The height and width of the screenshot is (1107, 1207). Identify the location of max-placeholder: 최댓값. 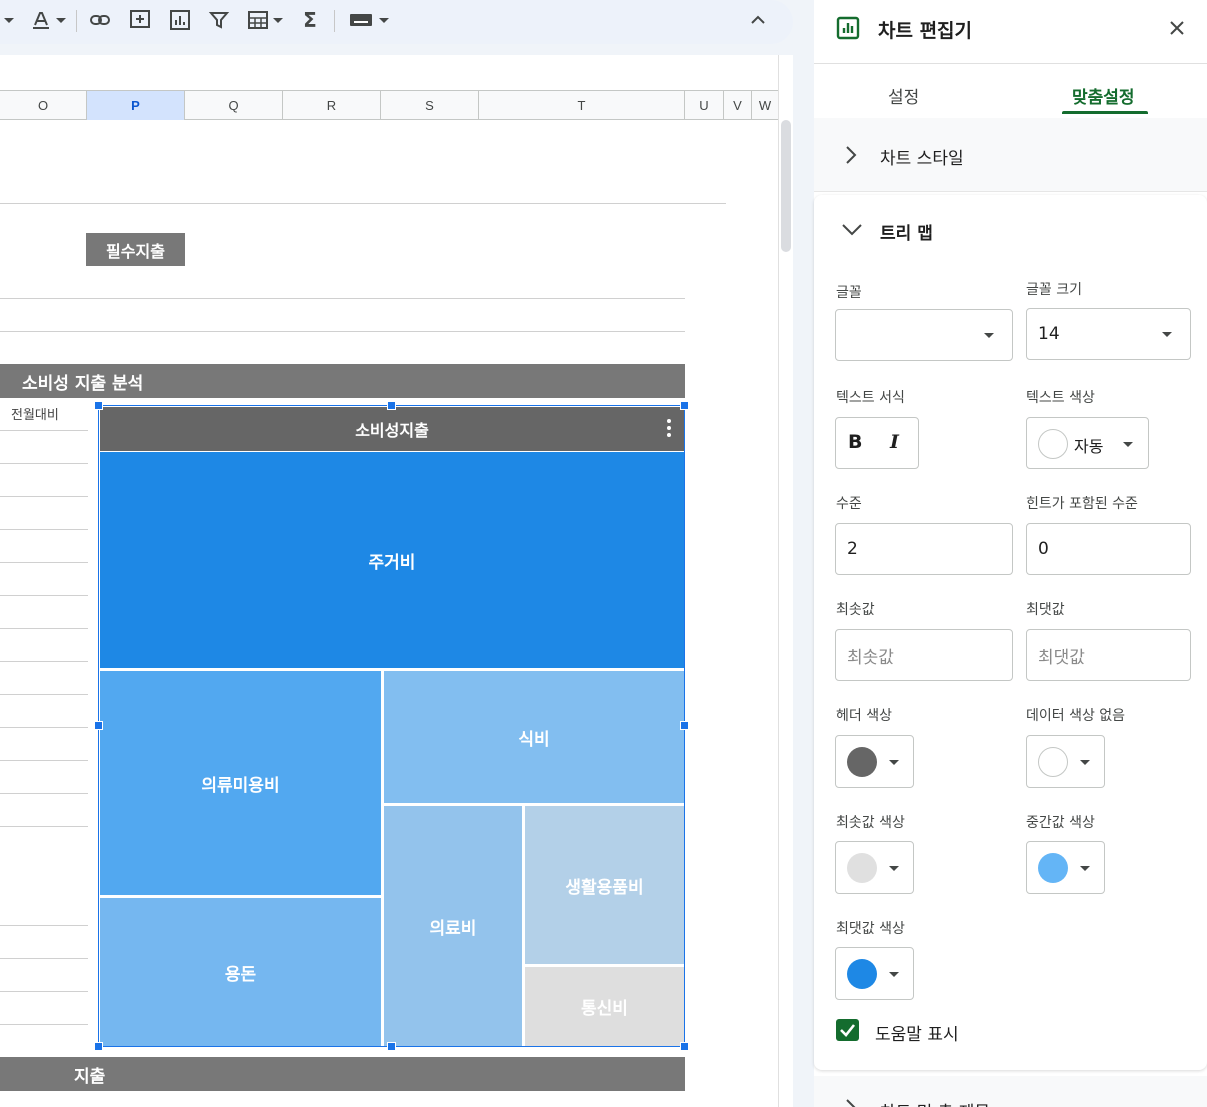
(1061, 657).